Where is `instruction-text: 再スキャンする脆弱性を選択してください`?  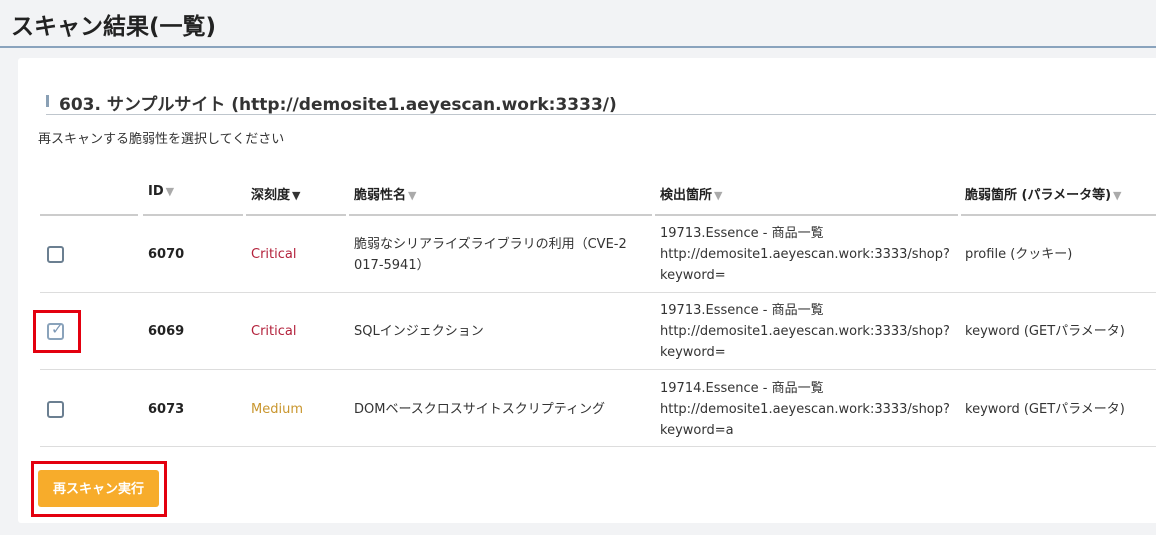 instruction-text: 再スキャンする脆弱性を選択してください is located at coordinates (161, 139).